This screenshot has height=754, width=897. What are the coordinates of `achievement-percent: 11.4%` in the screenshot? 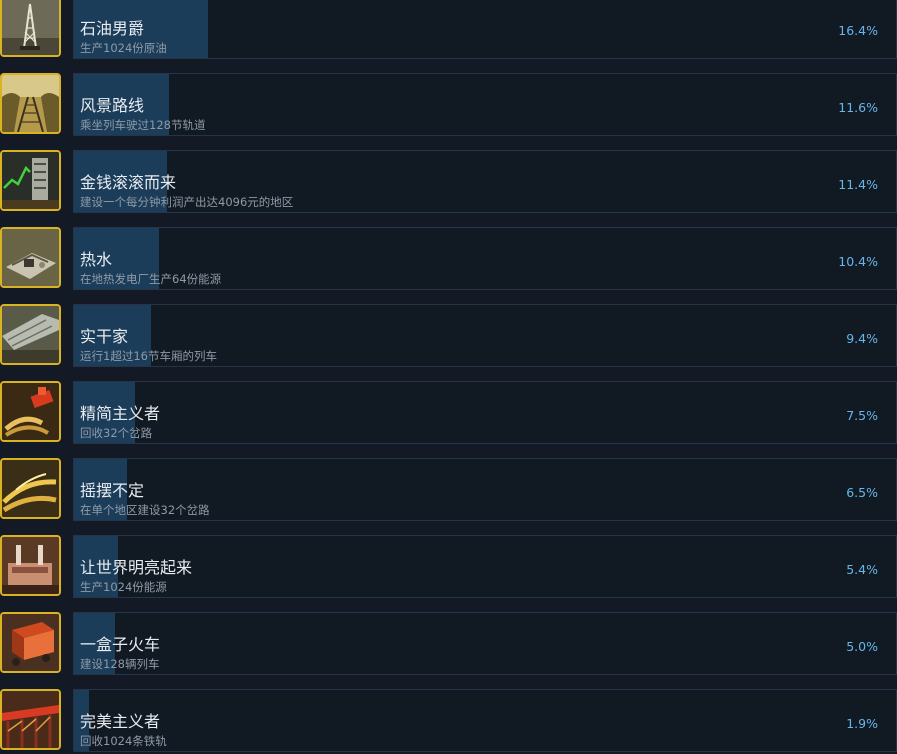 It's located at (858, 184).